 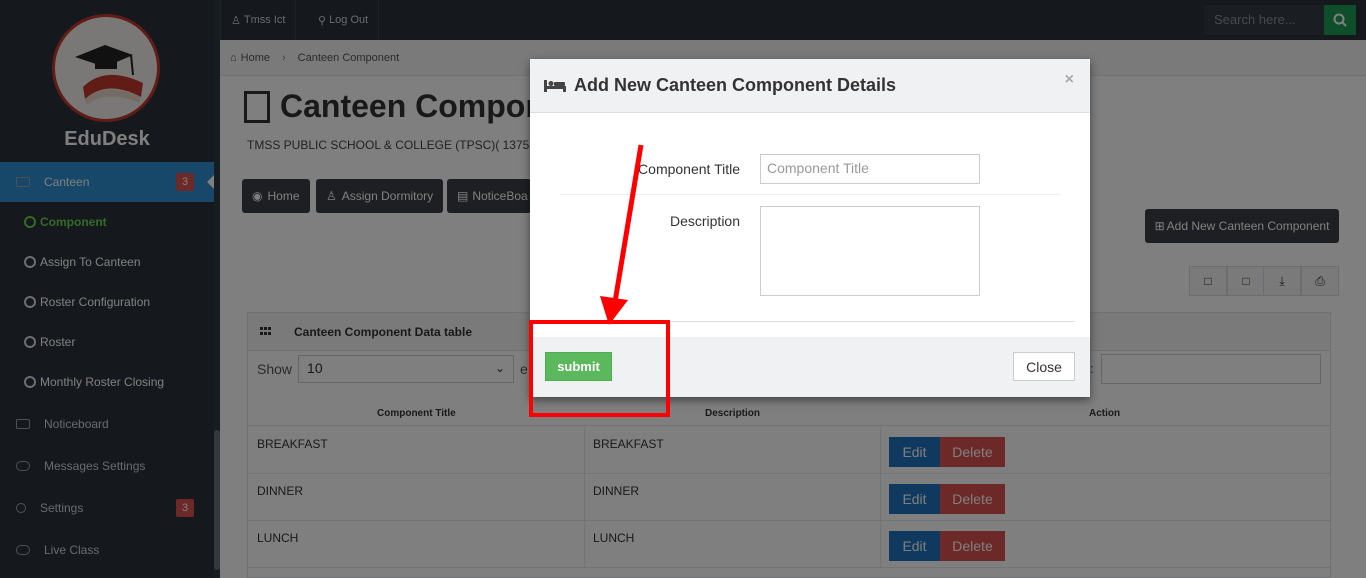 I want to click on component-title-input: Component Title, so click(x=870, y=169).